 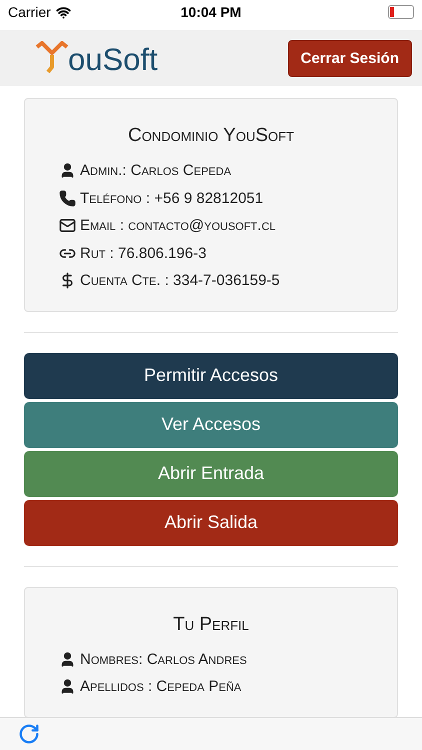 What do you see at coordinates (161, 687) in the screenshot?
I see `info-text: Apellidos : Cepeda Peña` at bounding box center [161, 687].